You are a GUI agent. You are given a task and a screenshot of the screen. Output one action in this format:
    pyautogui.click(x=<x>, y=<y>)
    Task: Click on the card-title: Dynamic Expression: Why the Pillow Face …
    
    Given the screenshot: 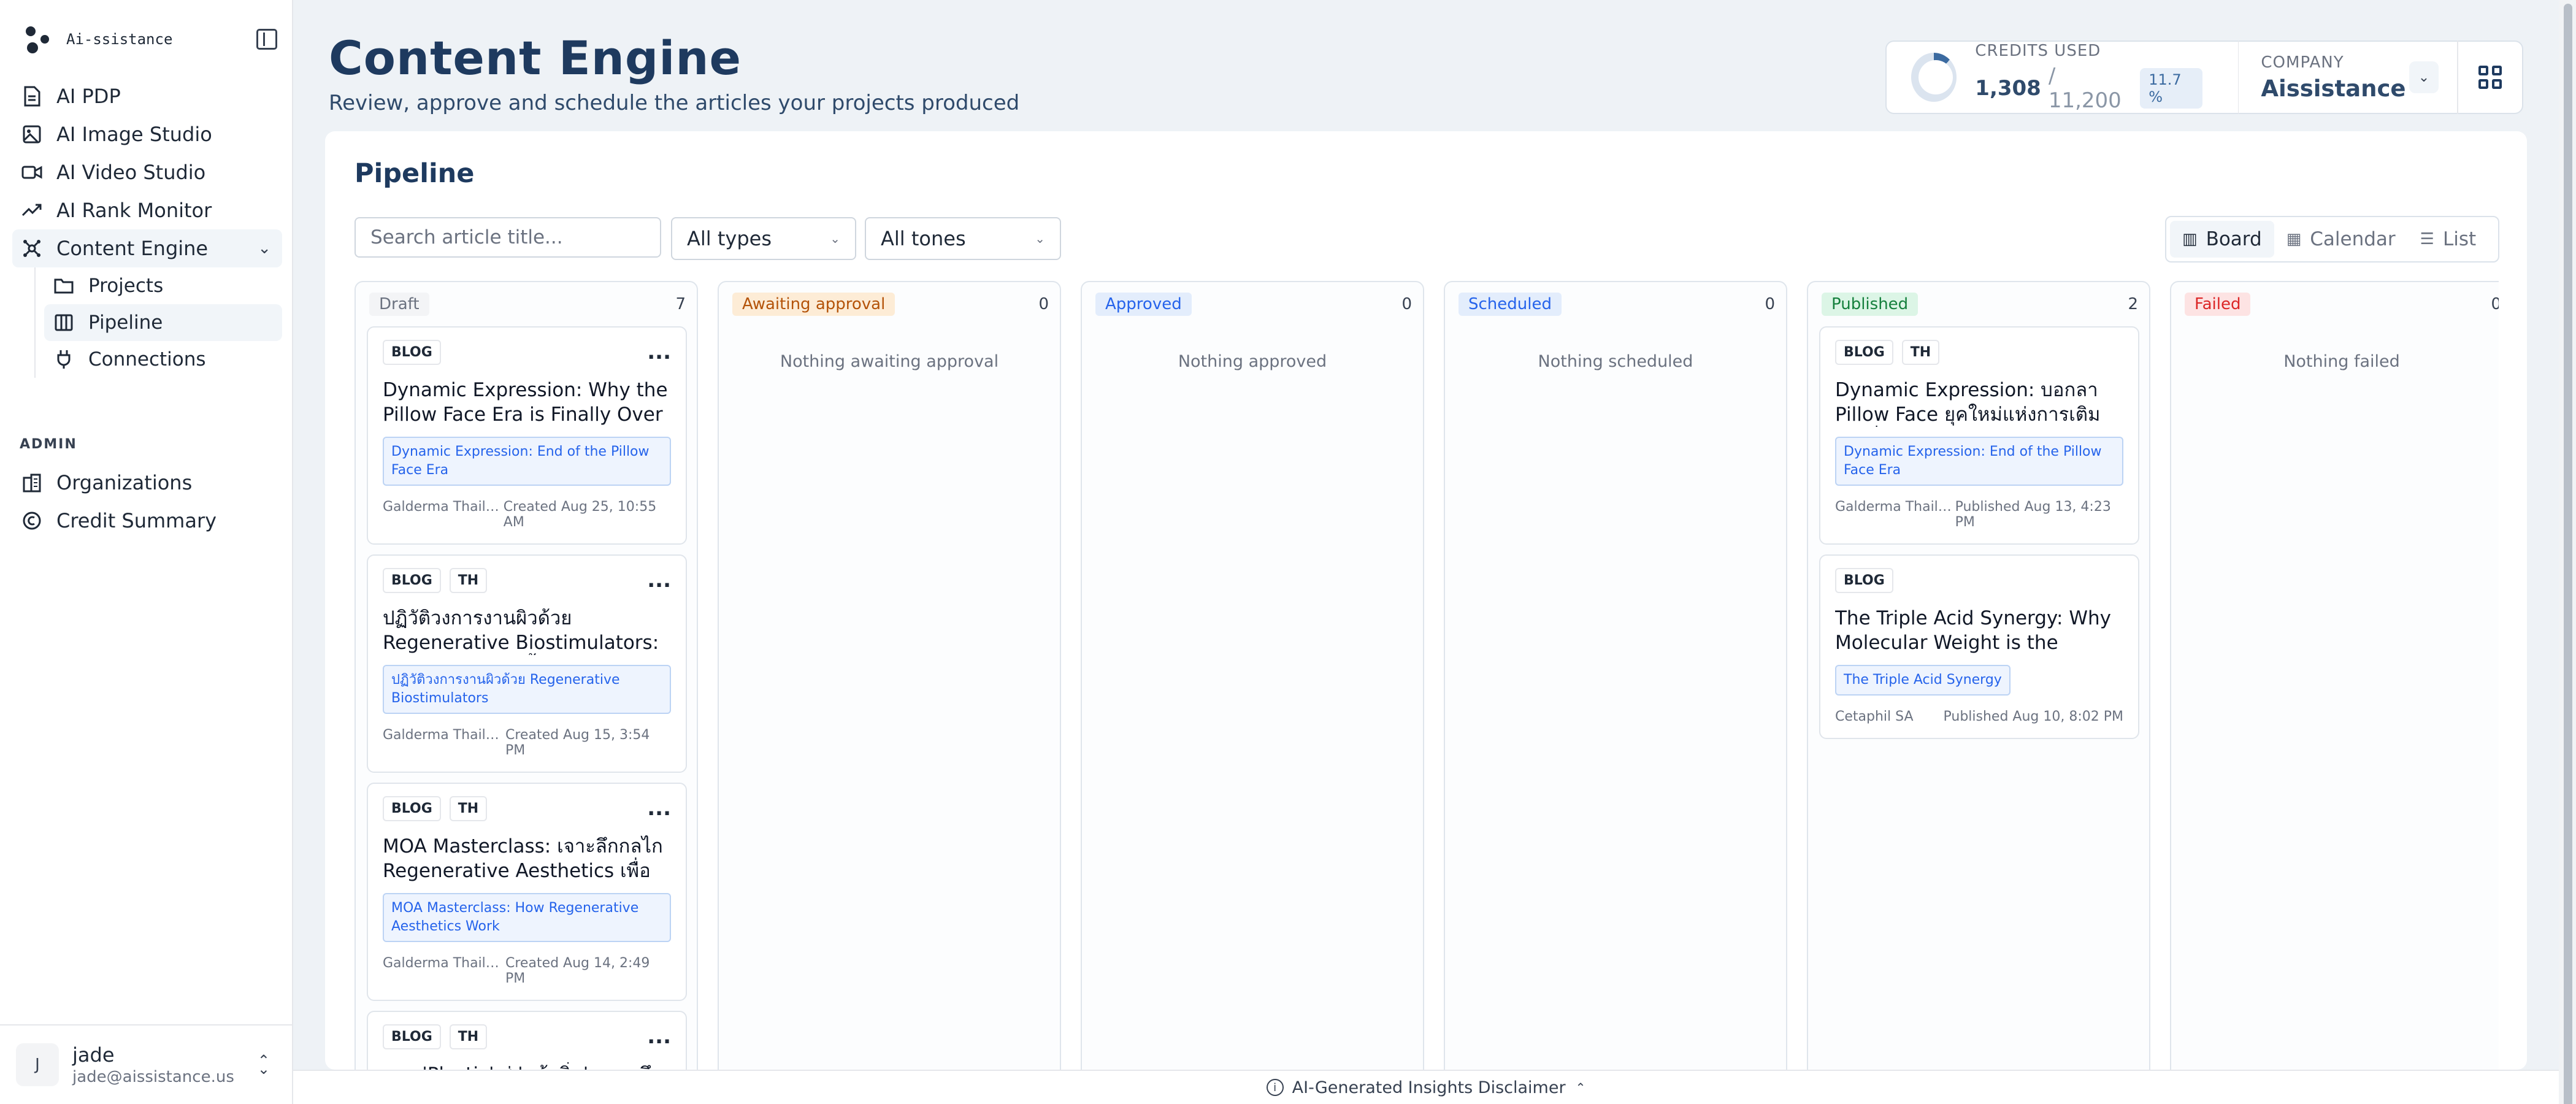 What is the action you would take?
    pyautogui.click(x=527, y=402)
    